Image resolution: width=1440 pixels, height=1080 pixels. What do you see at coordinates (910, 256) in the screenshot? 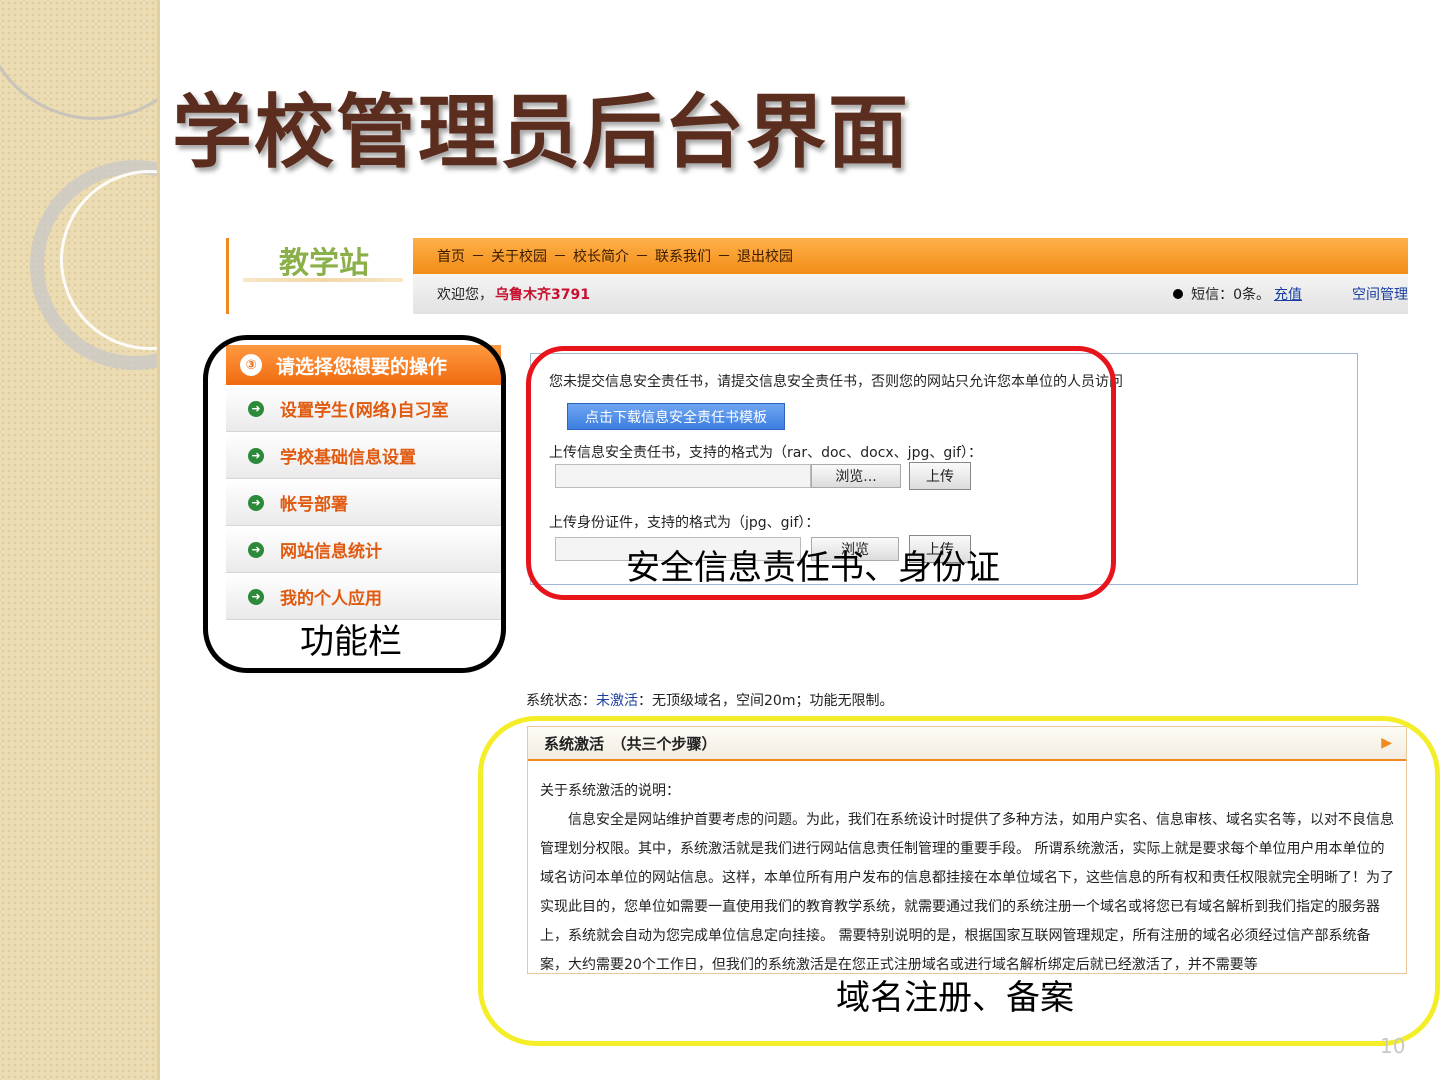
I see `top-navigation: 首页 － 关于校园 － 校长简介 － 联系我们 － 退出校园` at bounding box center [910, 256].